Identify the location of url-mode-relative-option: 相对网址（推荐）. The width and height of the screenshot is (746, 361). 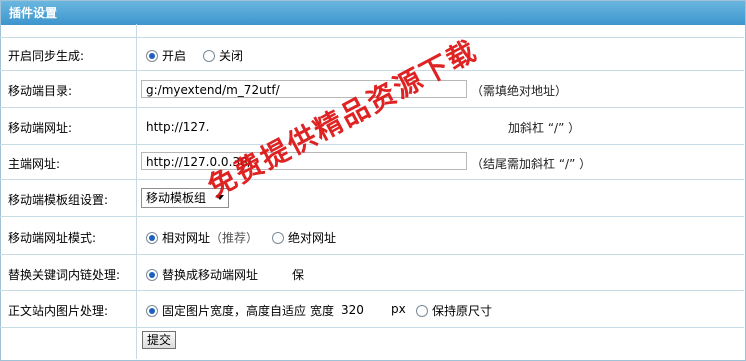
(202, 237).